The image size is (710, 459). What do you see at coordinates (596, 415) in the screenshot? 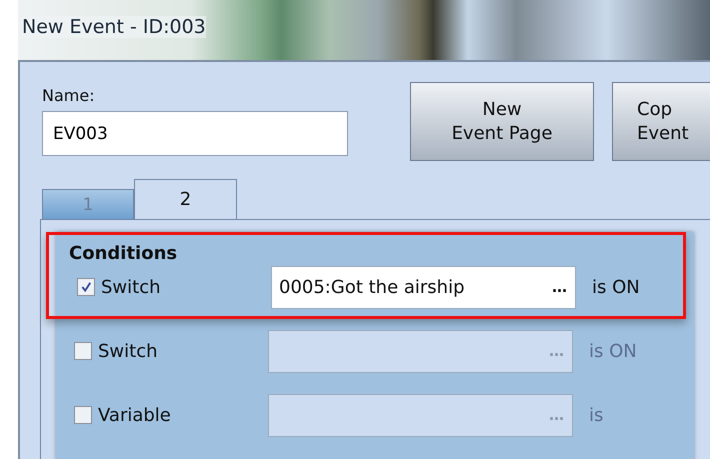
I see `condition-suffix: is` at bounding box center [596, 415].